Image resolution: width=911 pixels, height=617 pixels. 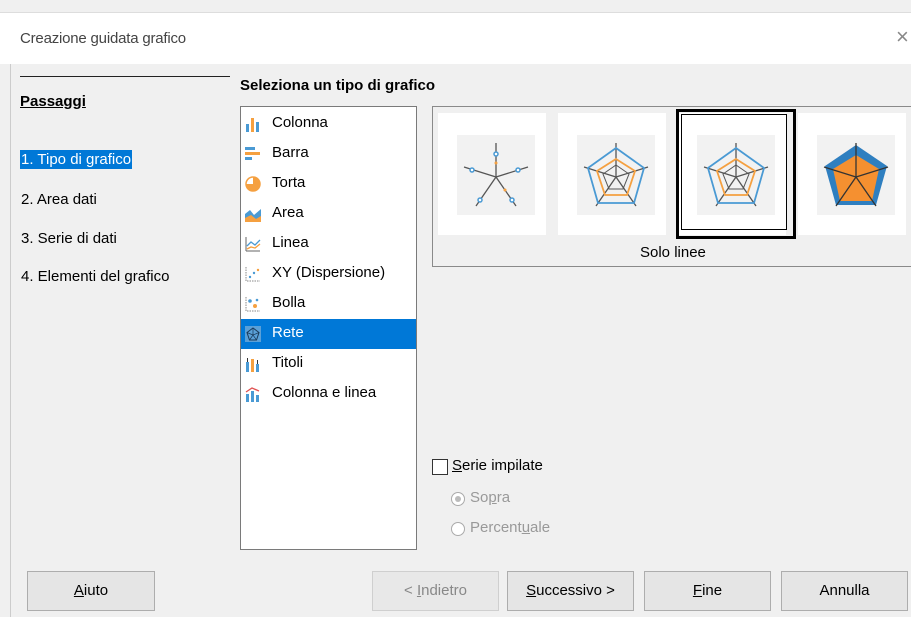 What do you see at coordinates (856, 175) in the screenshot?
I see `net-filled-icon` at bounding box center [856, 175].